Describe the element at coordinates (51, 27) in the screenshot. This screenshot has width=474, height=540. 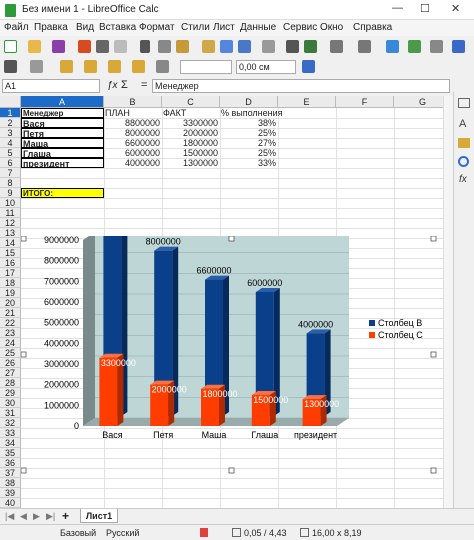
I see `menu-edit: Правка` at that location.